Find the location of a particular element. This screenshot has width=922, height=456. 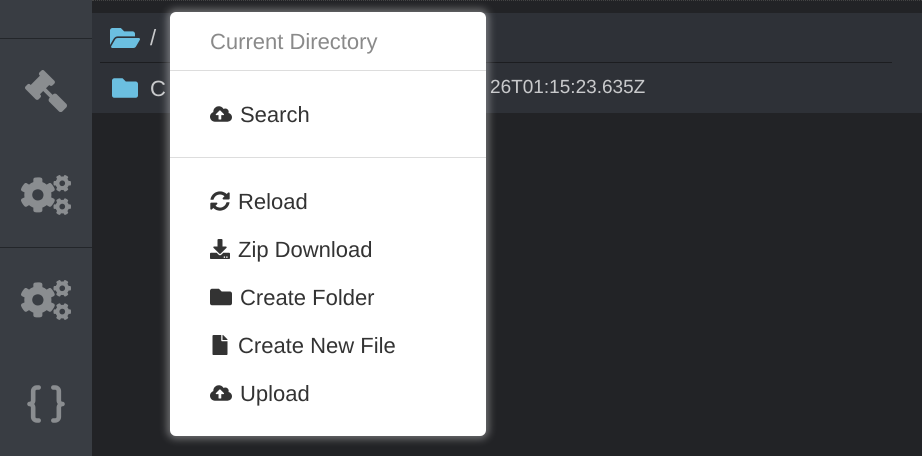

gavel-icon is located at coordinates (46, 91).